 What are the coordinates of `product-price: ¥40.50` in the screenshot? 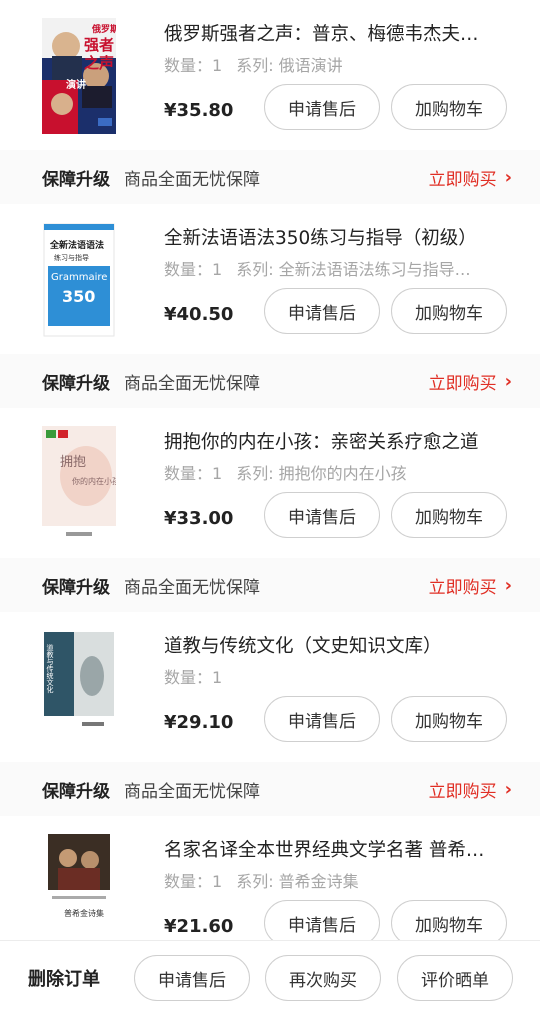 It's located at (199, 314).